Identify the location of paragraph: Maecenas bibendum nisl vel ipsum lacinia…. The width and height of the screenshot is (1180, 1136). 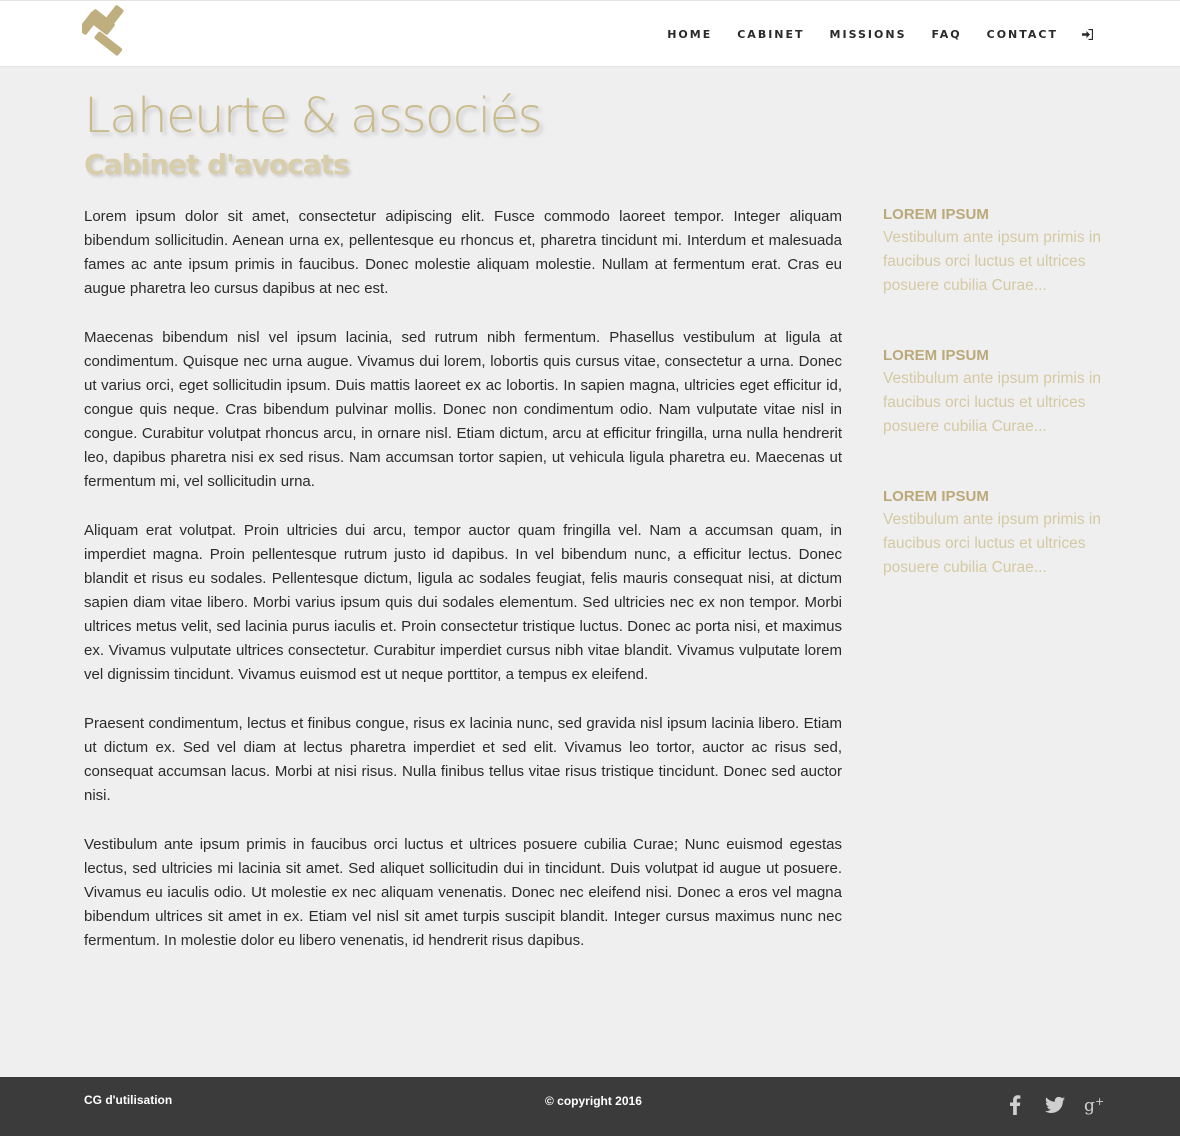
(463, 409).